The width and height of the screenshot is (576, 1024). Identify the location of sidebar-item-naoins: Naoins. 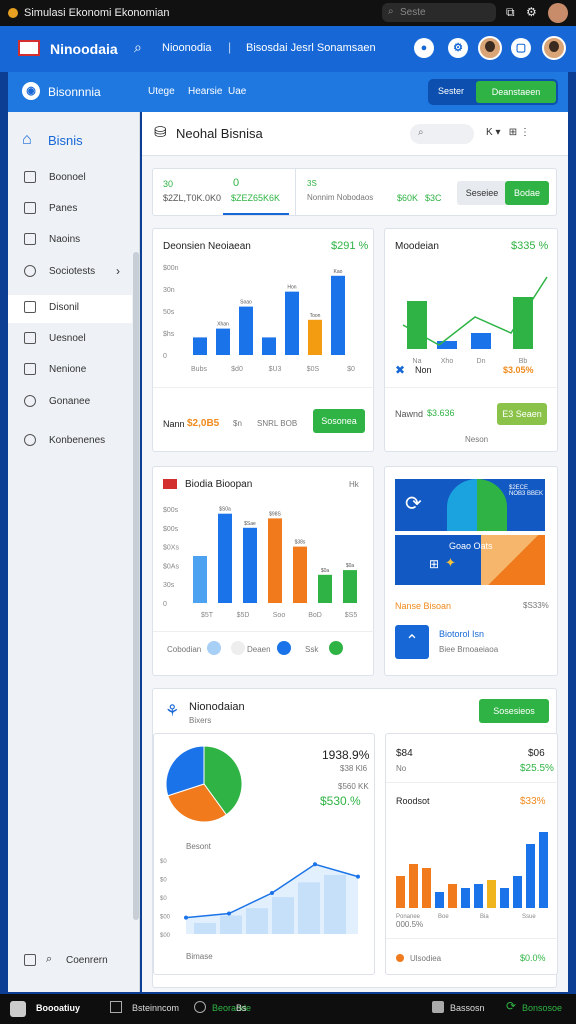
(70, 240).